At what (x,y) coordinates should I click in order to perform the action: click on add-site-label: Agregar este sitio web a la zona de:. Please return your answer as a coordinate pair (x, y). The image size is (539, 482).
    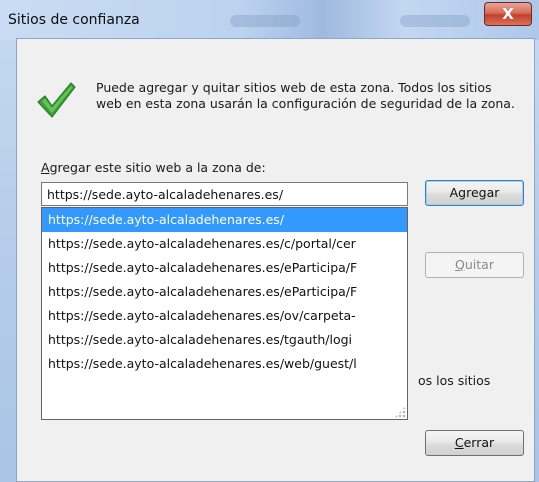
    Looking at the image, I should click on (153, 167).